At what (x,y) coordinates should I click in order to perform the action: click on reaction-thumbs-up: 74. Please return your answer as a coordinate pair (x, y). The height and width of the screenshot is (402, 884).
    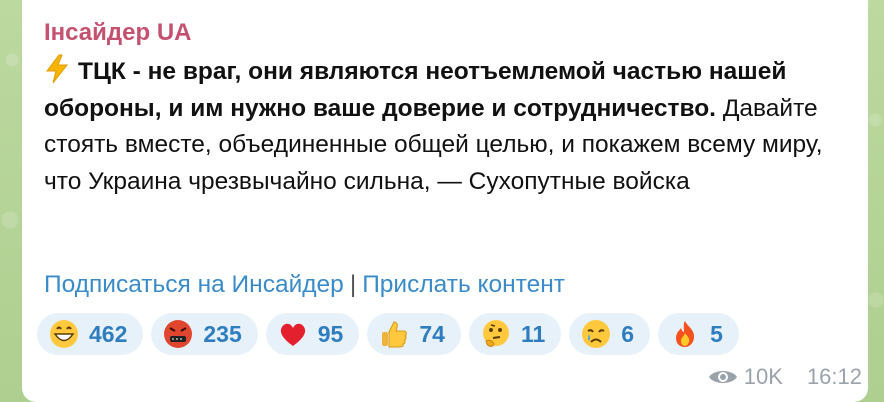
    Looking at the image, I should click on (414, 334).